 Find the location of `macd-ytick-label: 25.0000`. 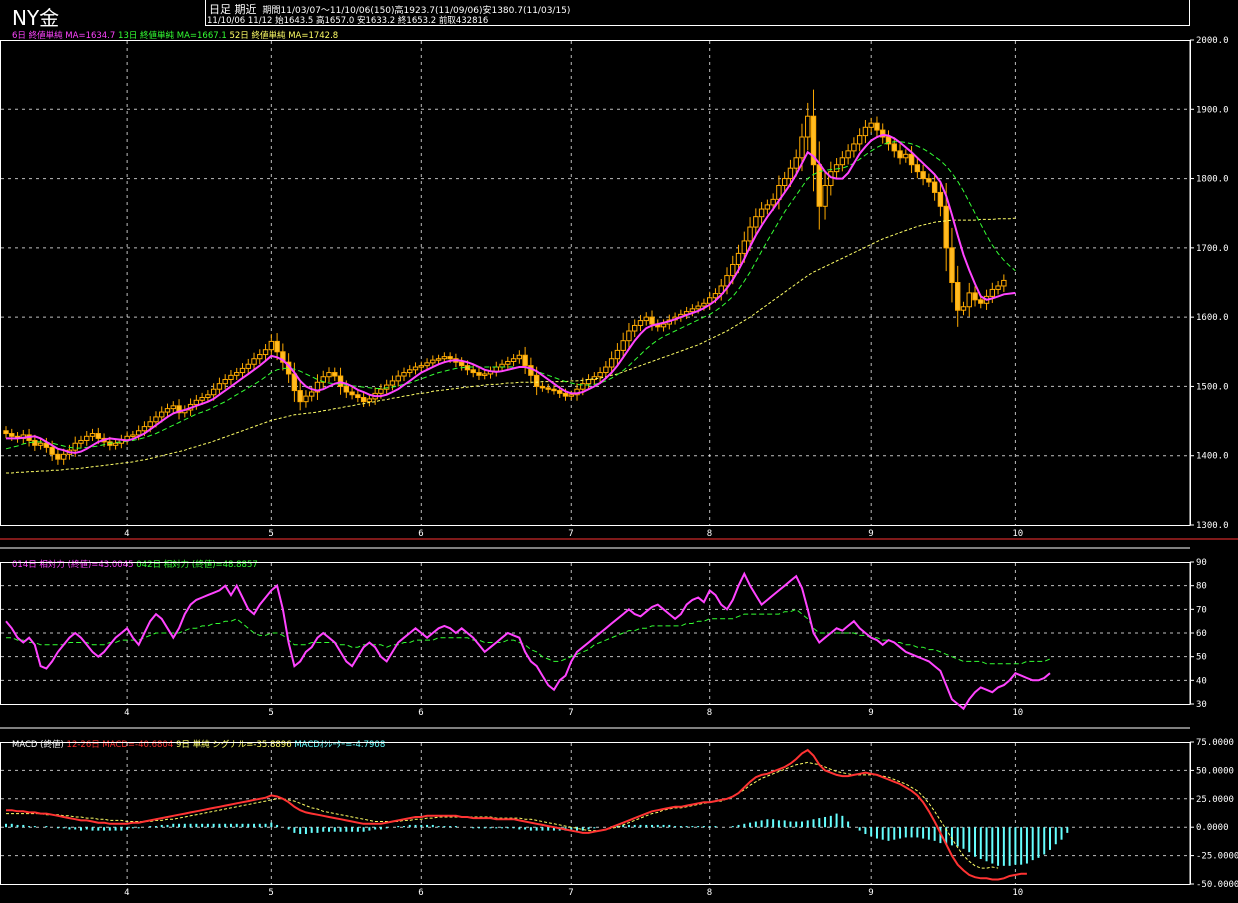

macd-ytick-label: 25.0000 is located at coordinates (1215, 800).